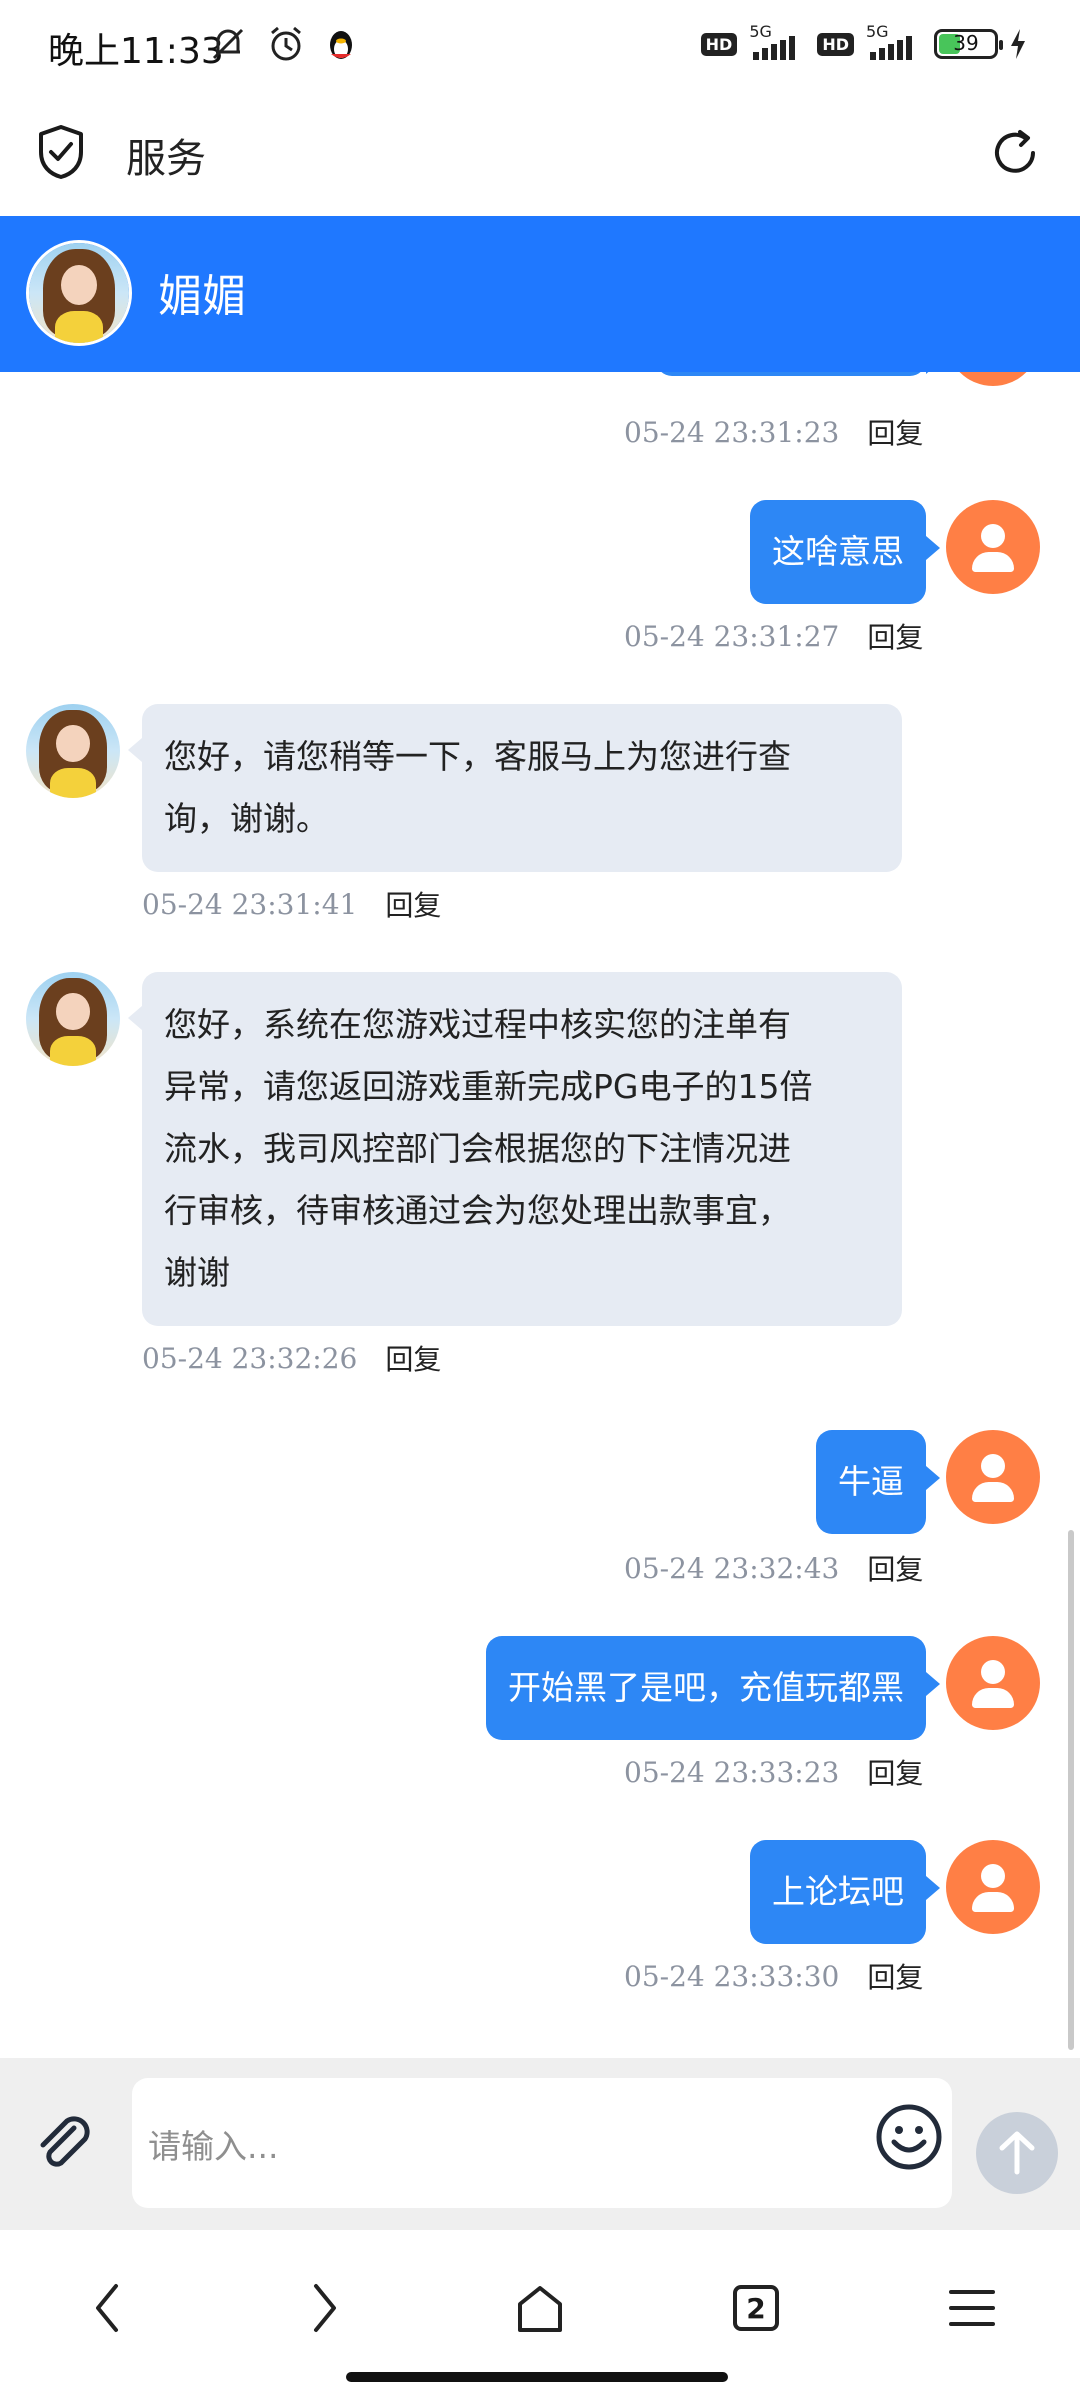  I want to click on arrow-up-icon, so click(1017, 2153).